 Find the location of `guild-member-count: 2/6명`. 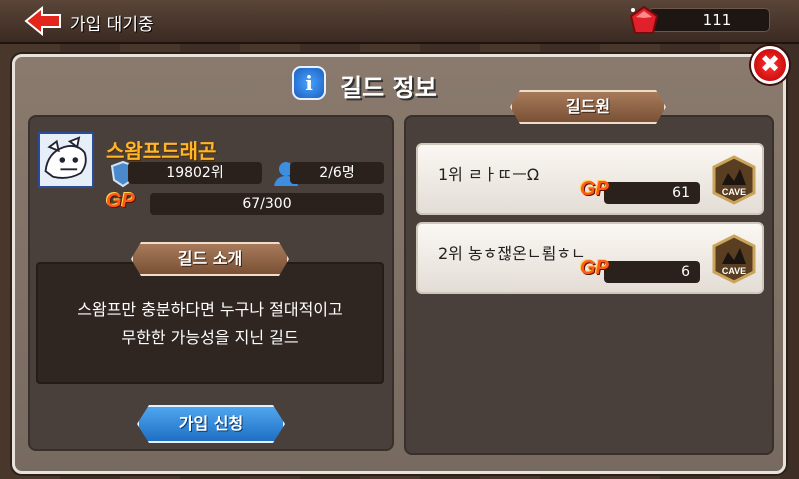

guild-member-count: 2/6명 is located at coordinates (337, 173).